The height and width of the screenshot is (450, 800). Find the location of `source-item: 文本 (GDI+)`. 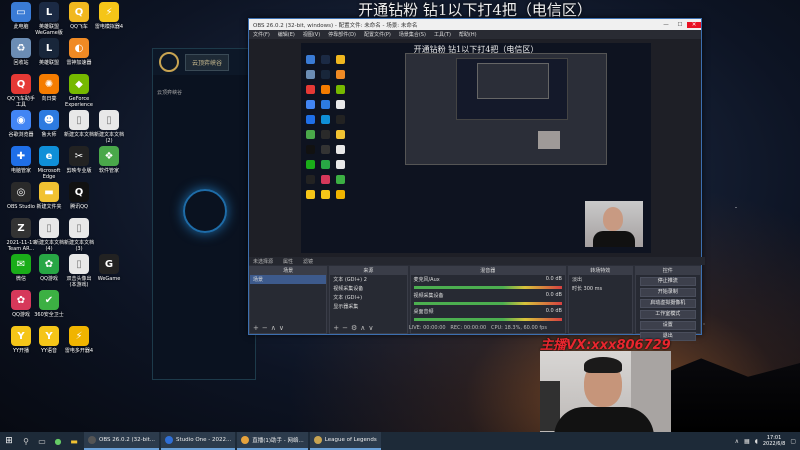

source-item: 文本 (GDI+) is located at coordinates (368, 297).